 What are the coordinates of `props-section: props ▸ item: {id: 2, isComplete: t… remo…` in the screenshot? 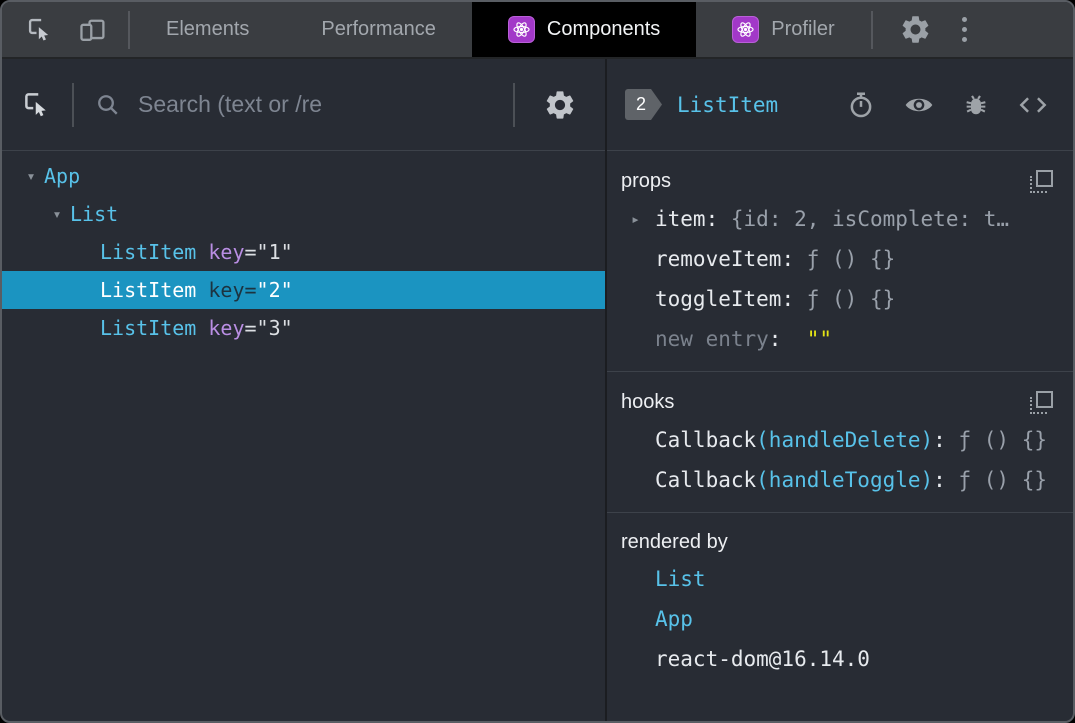 It's located at (840, 261).